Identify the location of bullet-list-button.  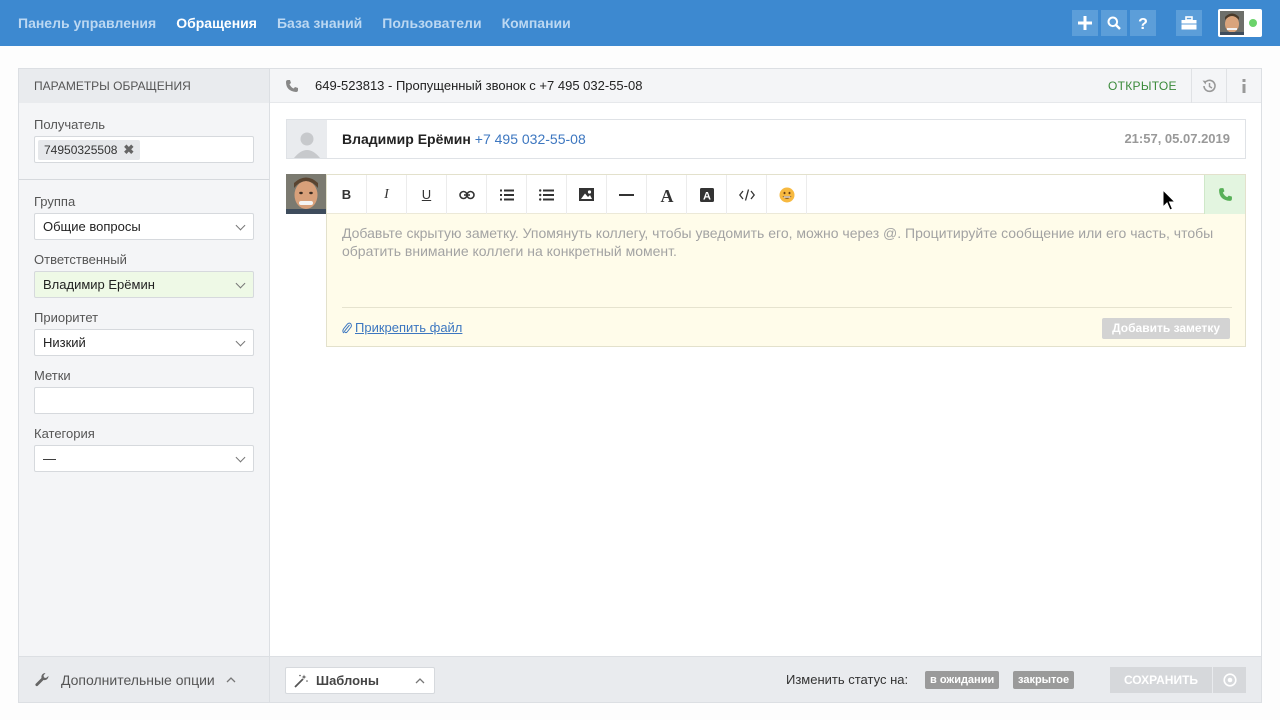
(547, 194).